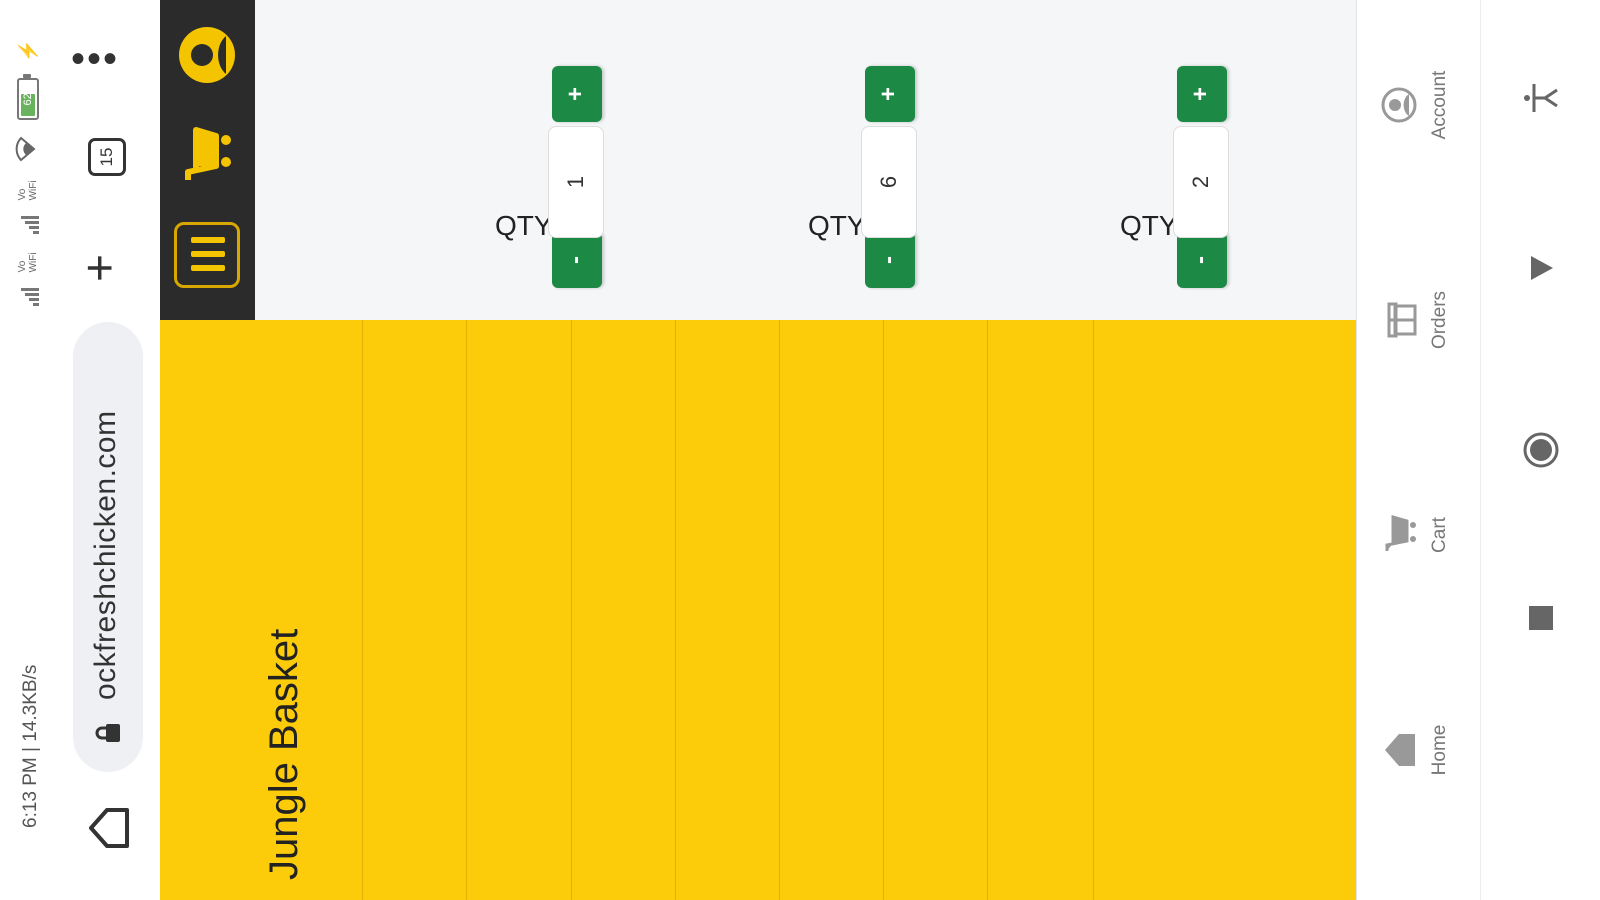 Image resolution: width=1600 pixels, height=900 pixels. I want to click on nav-label: Orders, so click(1439, 320).